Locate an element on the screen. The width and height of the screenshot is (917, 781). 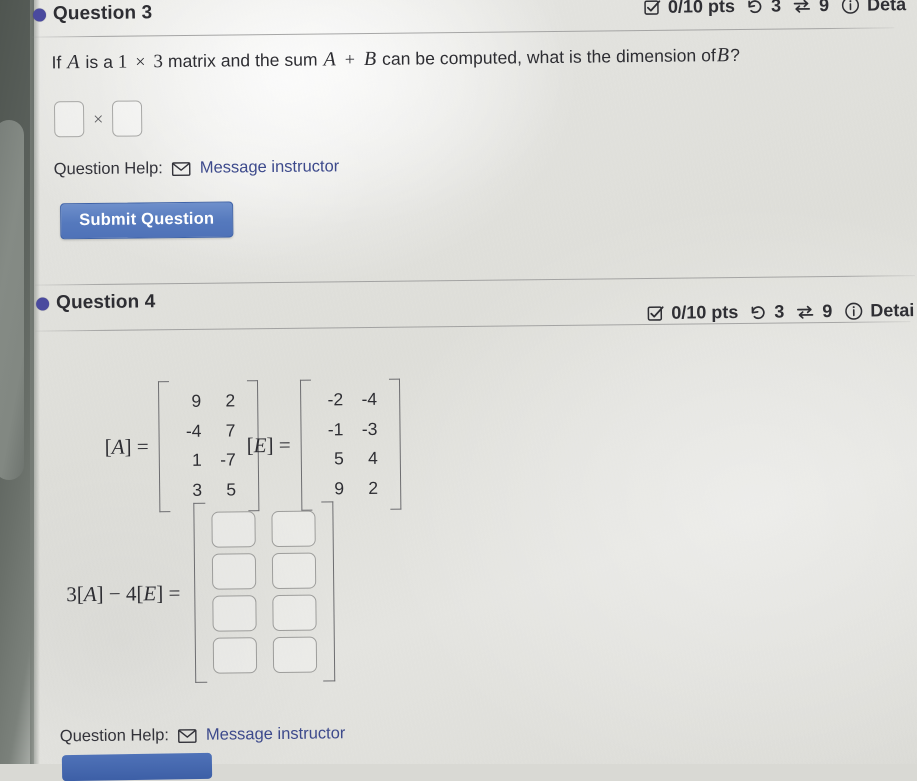
answer-matrix-grid is located at coordinates (264, 592).